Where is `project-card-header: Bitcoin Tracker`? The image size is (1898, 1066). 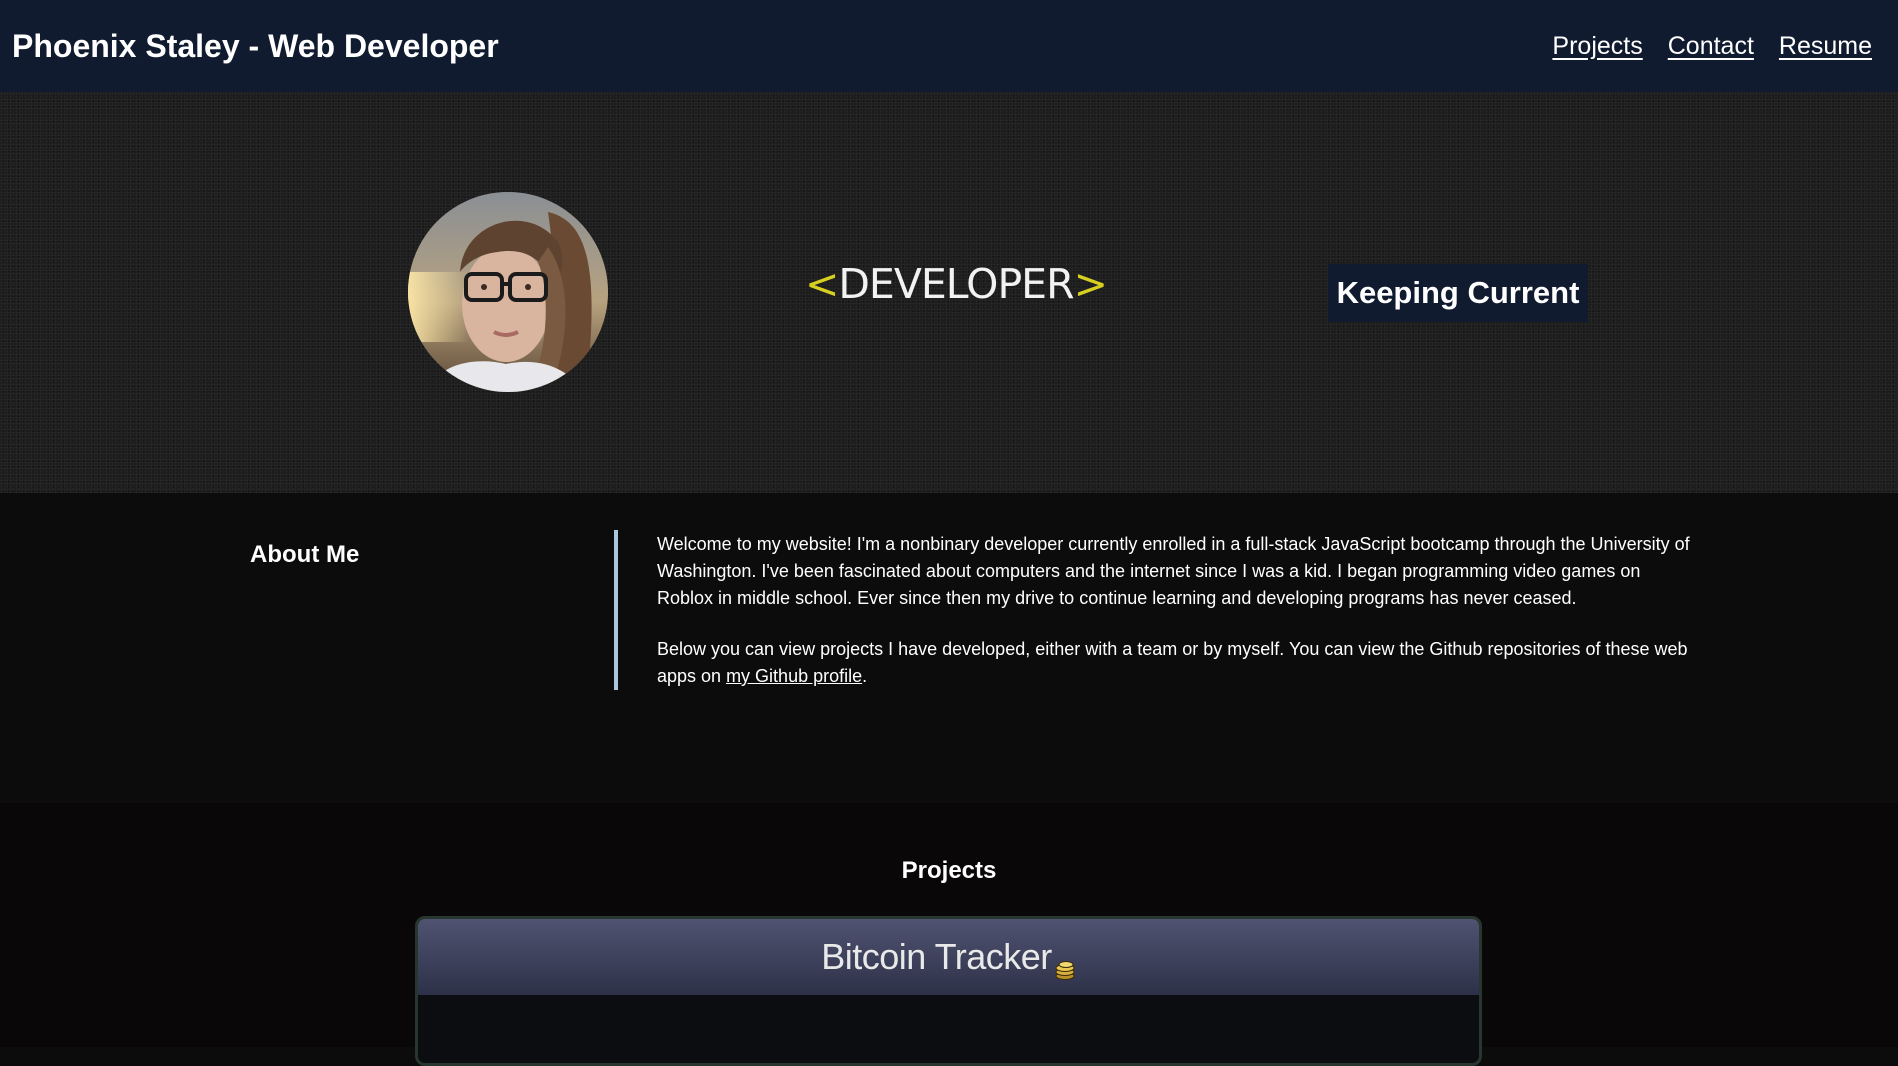 project-card-header: Bitcoin Tracker is located at coordinates (948, 957).